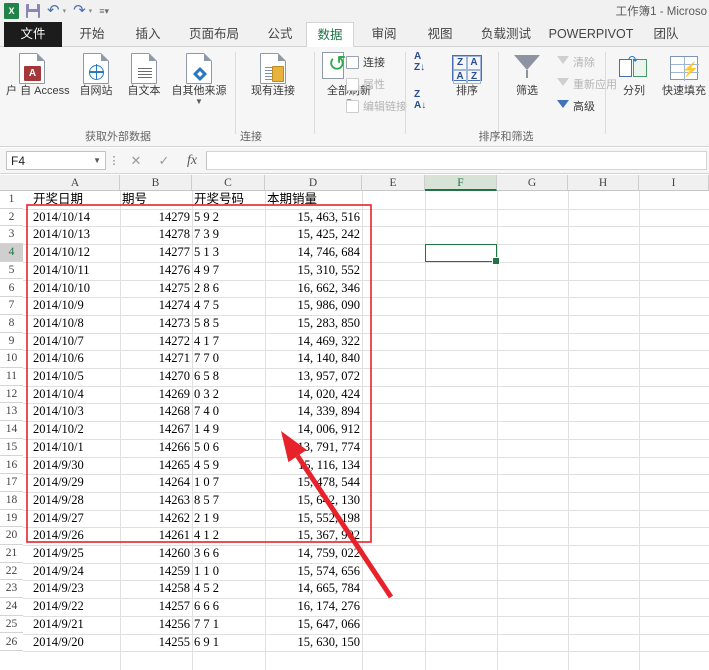 This screenshot has width=709, height=670. Describe the element at coordinates (591, 34) in the screenshot. I see `ribbon-tab-9: POWERPIVOT` at that location.